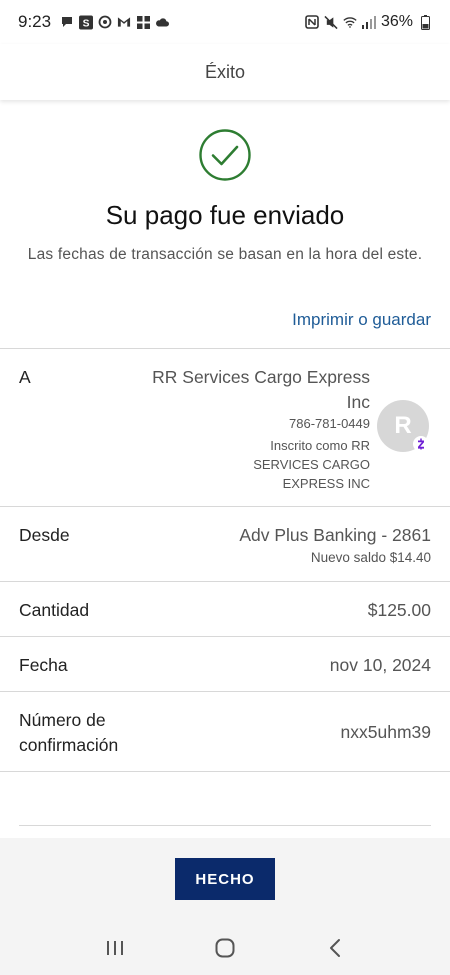  Describe the element at coordinates (105, 22) in the screenshot. I see `sync-icon` at that location.